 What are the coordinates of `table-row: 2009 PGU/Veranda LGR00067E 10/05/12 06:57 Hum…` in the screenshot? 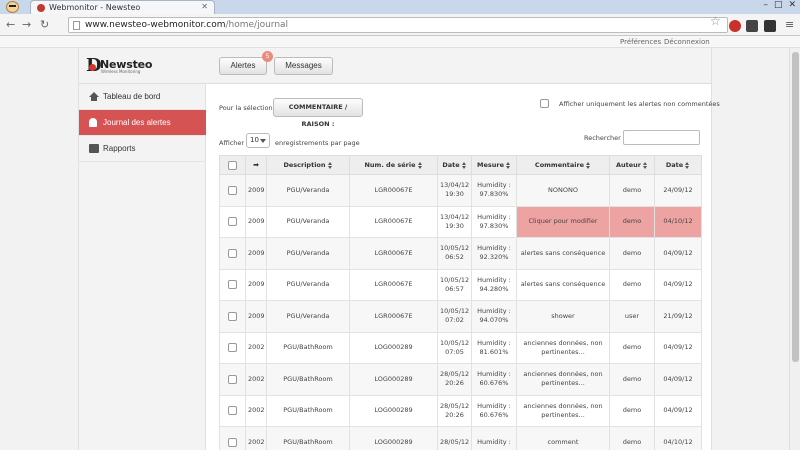 It's located at (460, 284).